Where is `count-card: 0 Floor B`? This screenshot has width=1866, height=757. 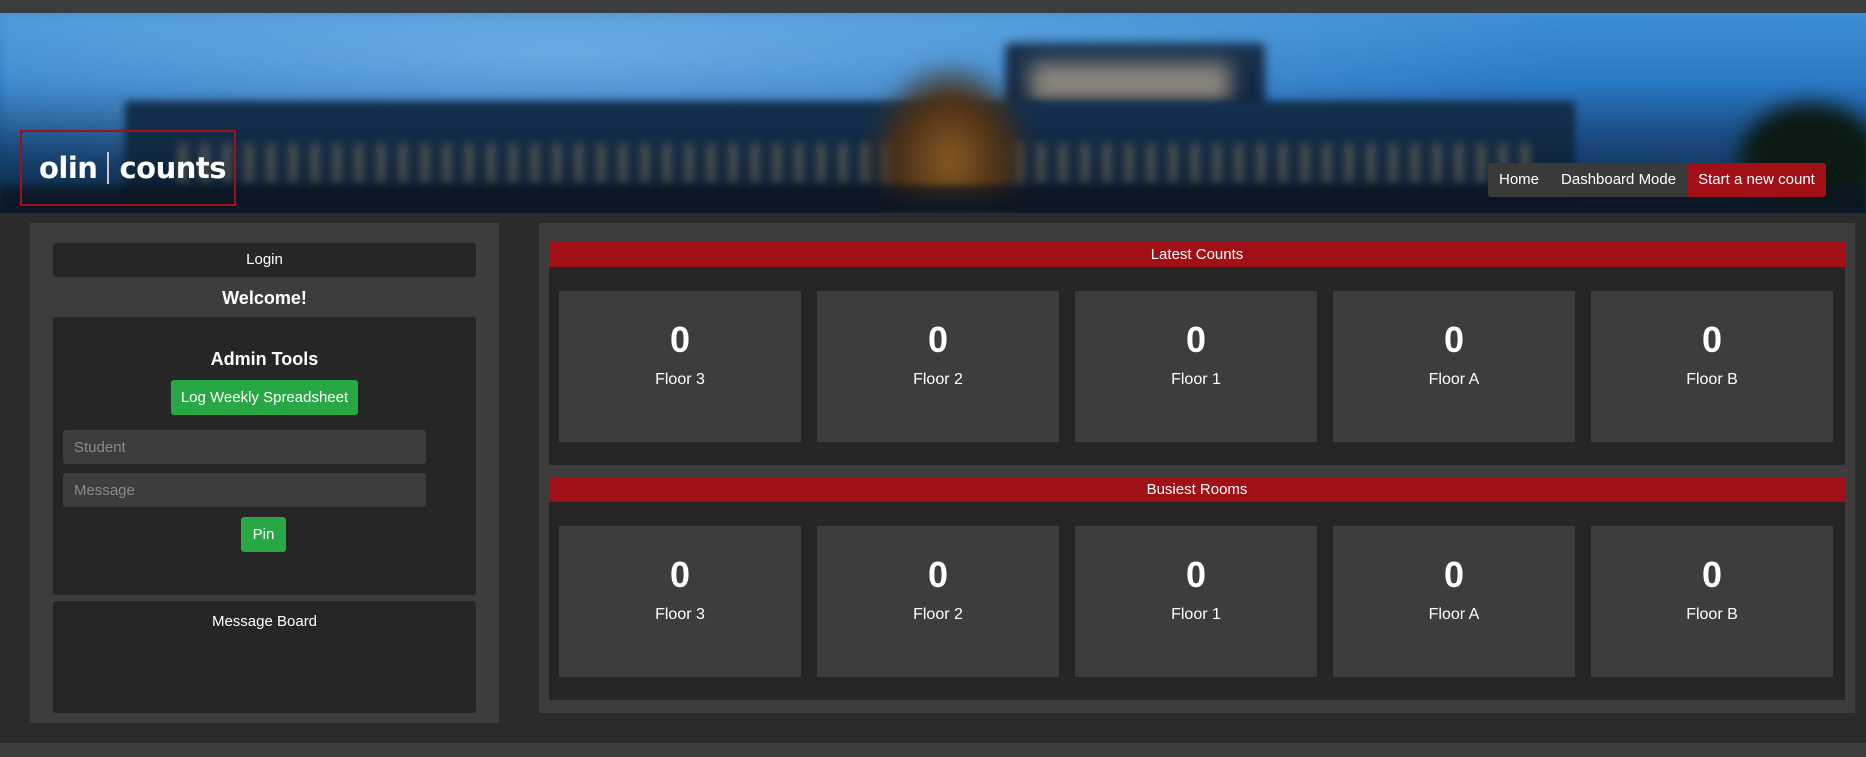 count-card: 0 Floor B is located at coordinates (1712, 366).